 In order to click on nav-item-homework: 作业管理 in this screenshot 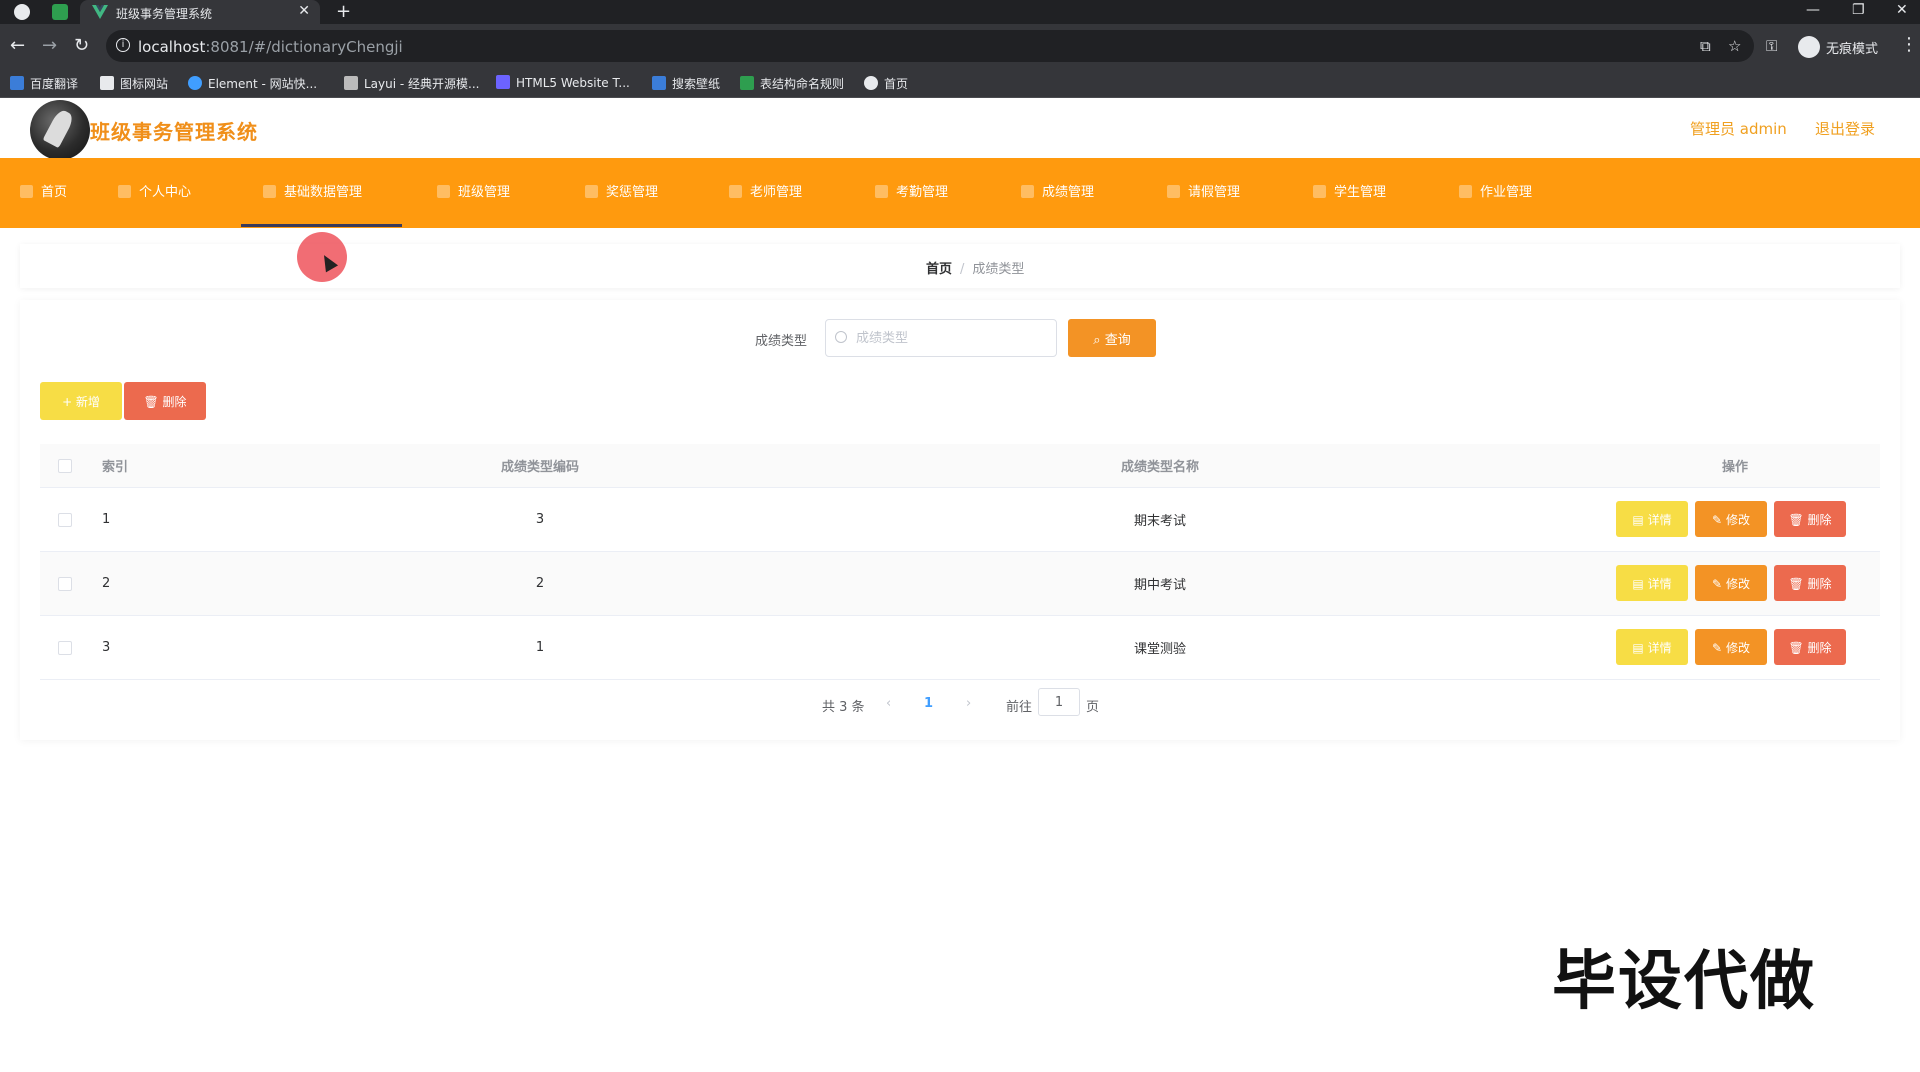, I will do `click(1495, 193)`.